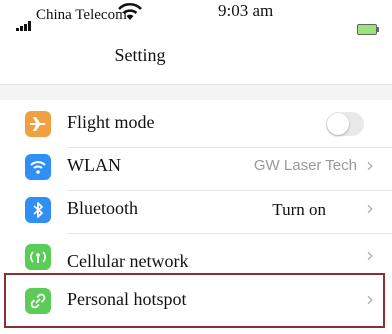 This screenshot has height=334, width=392. I want to click on settings-row-cellular-network: Cellular network ›, so click(196, 253).